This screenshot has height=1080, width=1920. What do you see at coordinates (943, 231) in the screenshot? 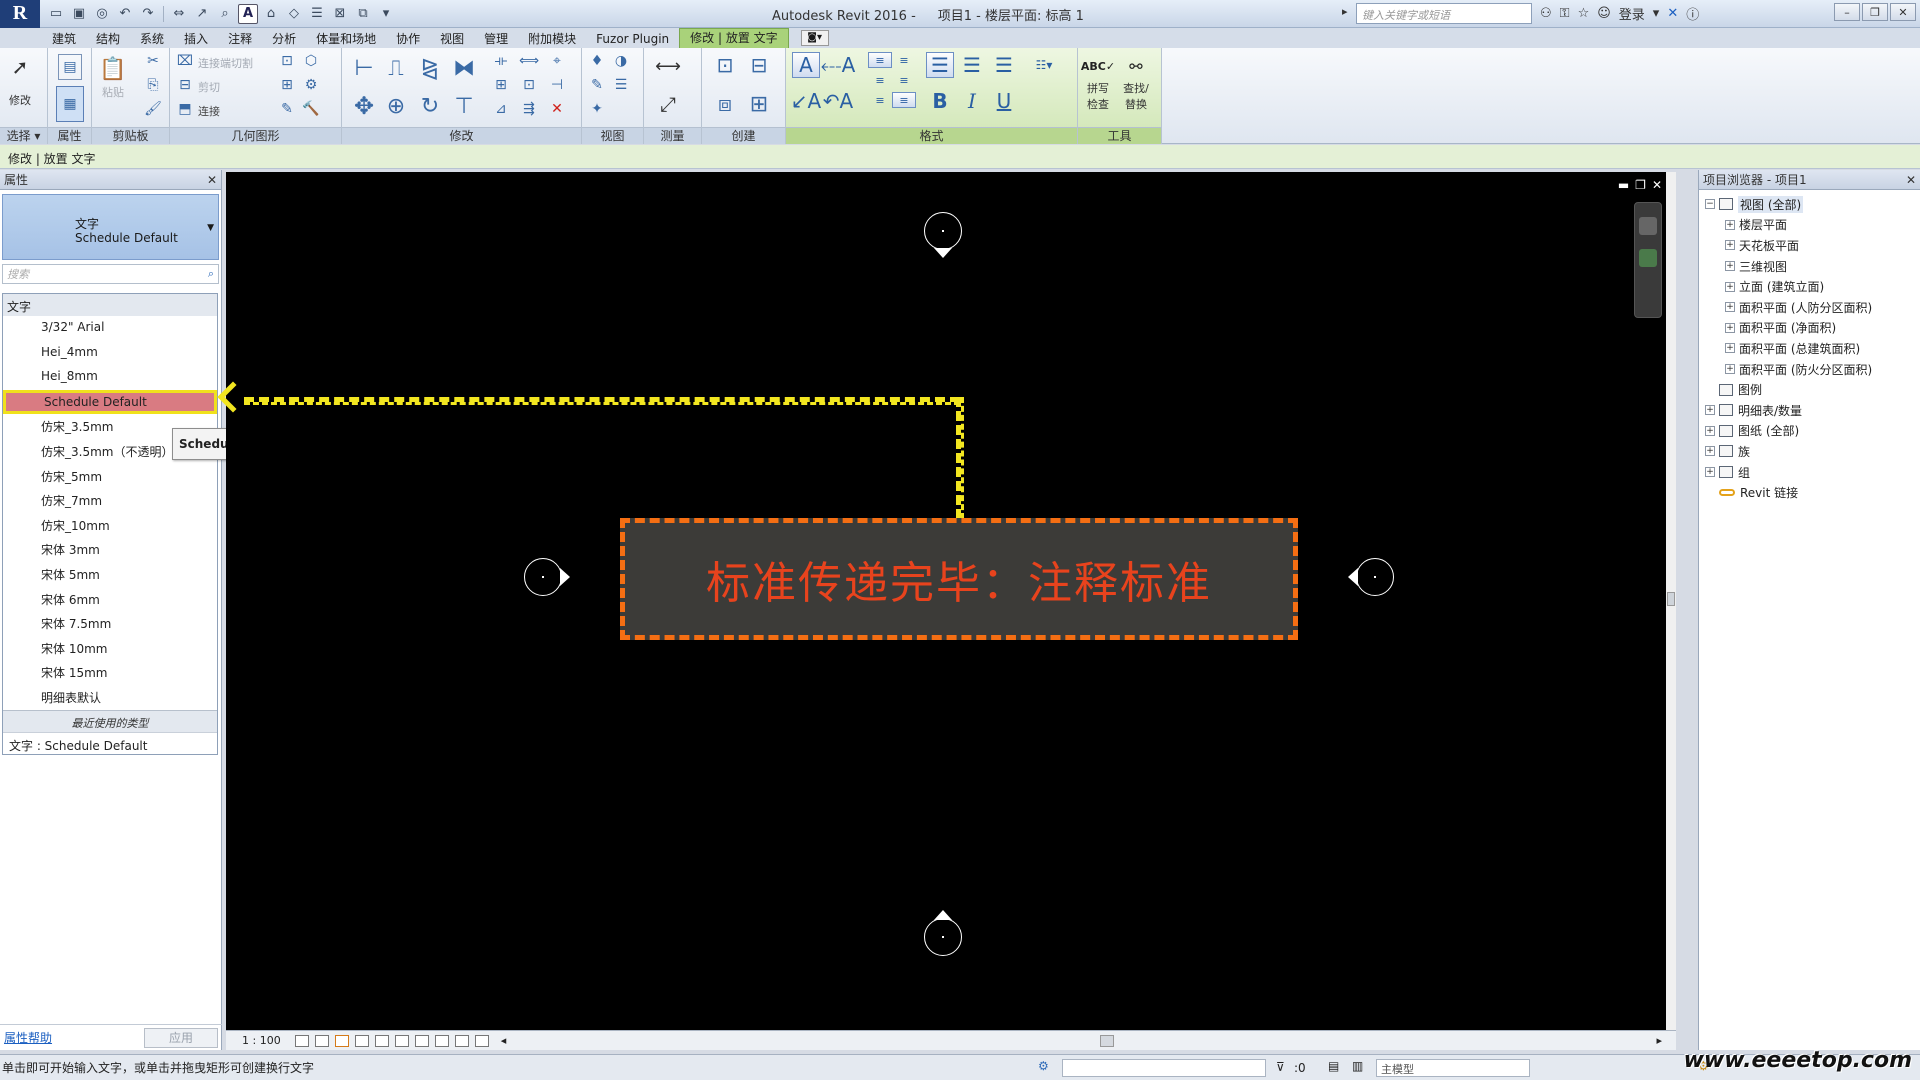
I see `elevation-marker-north` at bounding box center [943, 231].